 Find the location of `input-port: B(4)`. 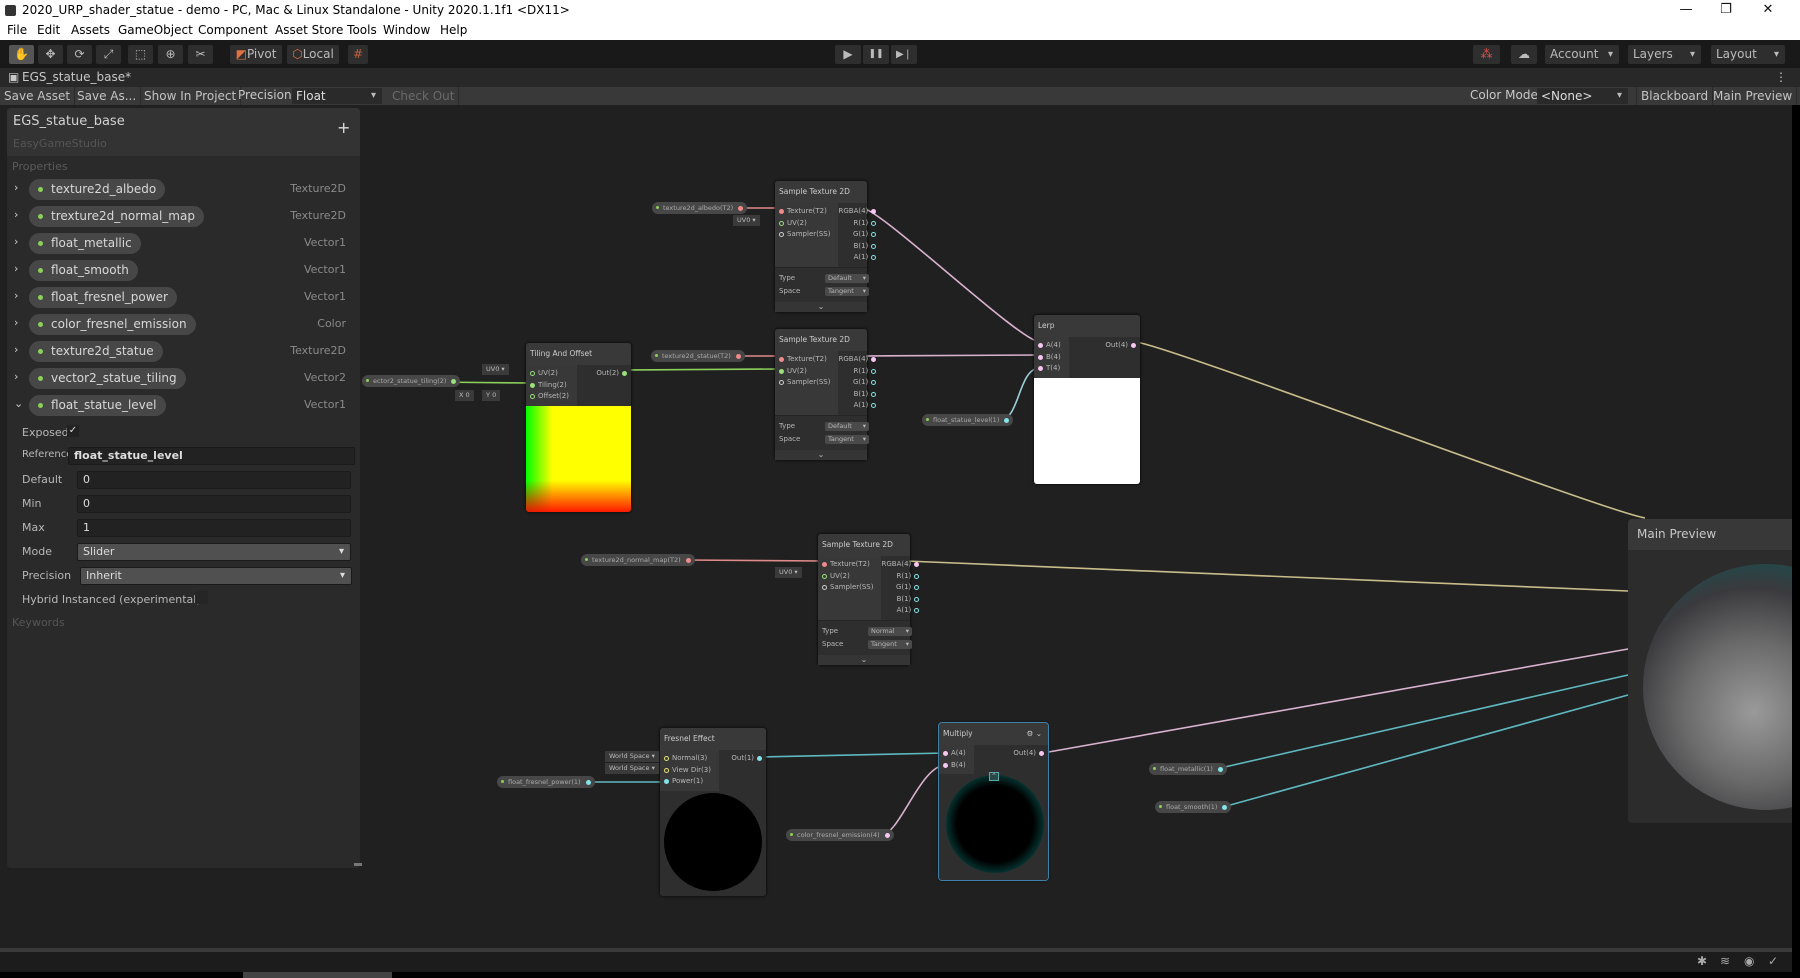

input-port: B(4) is located at coordinates (1051, 358).